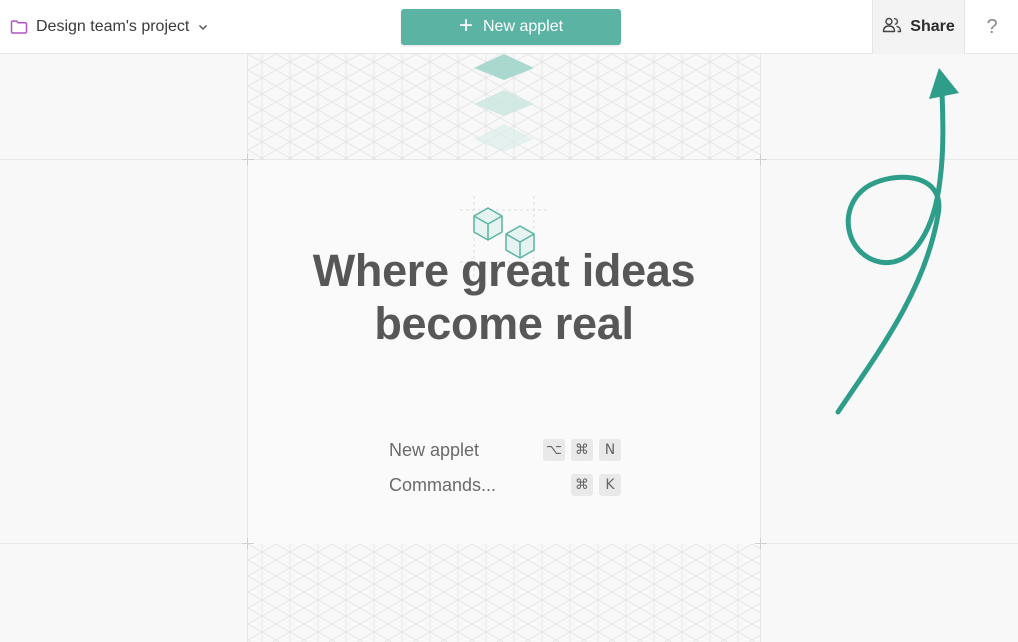 Image resolution: width=1018 pixels, height=642 pixels. Describe the element at coordinates (610, 485) in the screenshot. I see `k-key: K` at that location.